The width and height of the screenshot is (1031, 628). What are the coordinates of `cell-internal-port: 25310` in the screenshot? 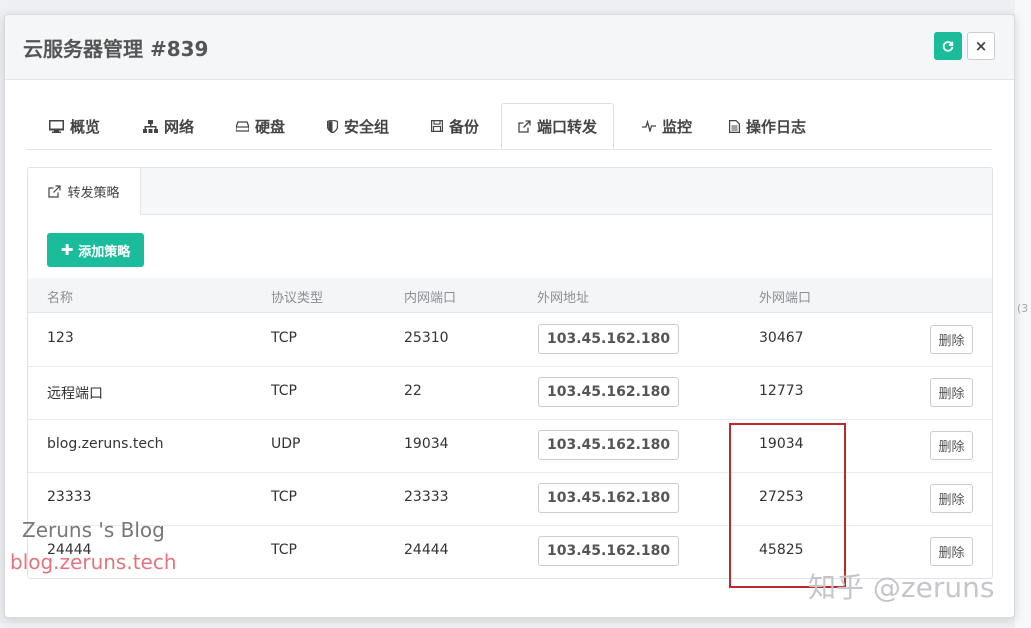 It's located at (426, 338).